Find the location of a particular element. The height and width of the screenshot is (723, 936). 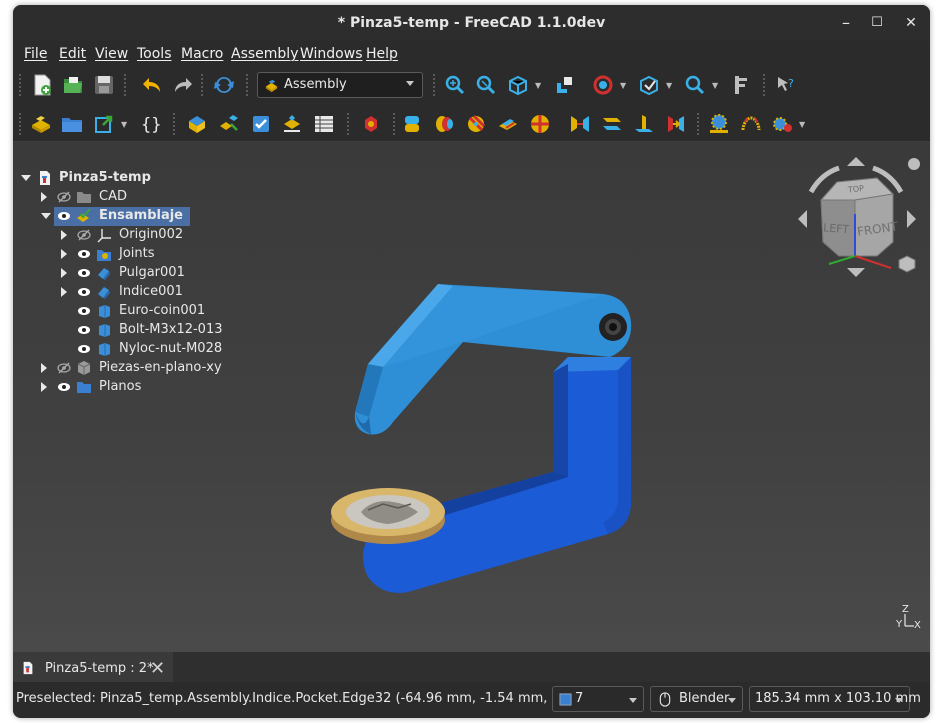

solve-assembly-icon is located at coordinates (261, 124).